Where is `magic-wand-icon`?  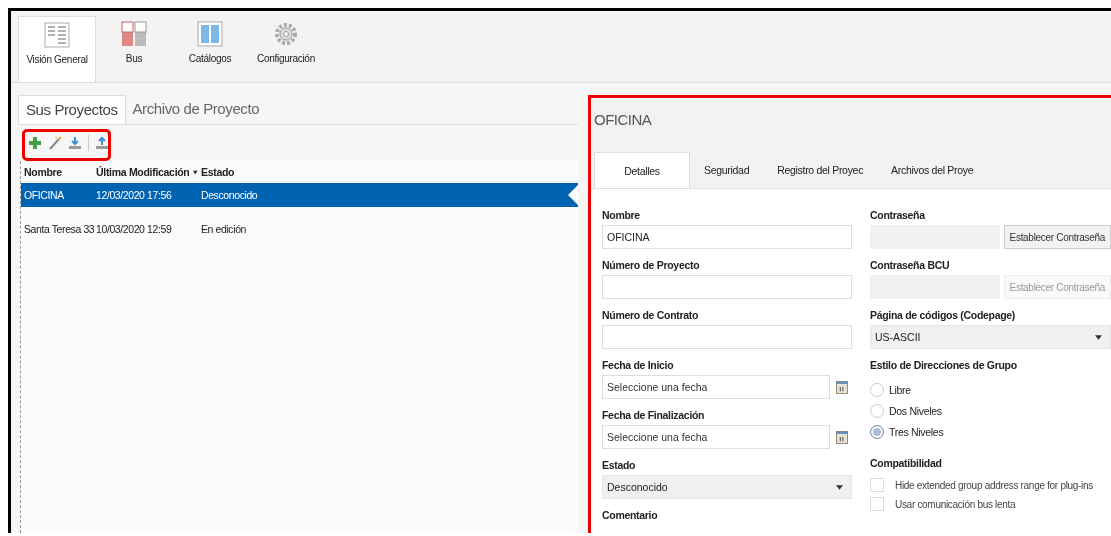 magic-wand-icon is located at coordinates (55, 143).